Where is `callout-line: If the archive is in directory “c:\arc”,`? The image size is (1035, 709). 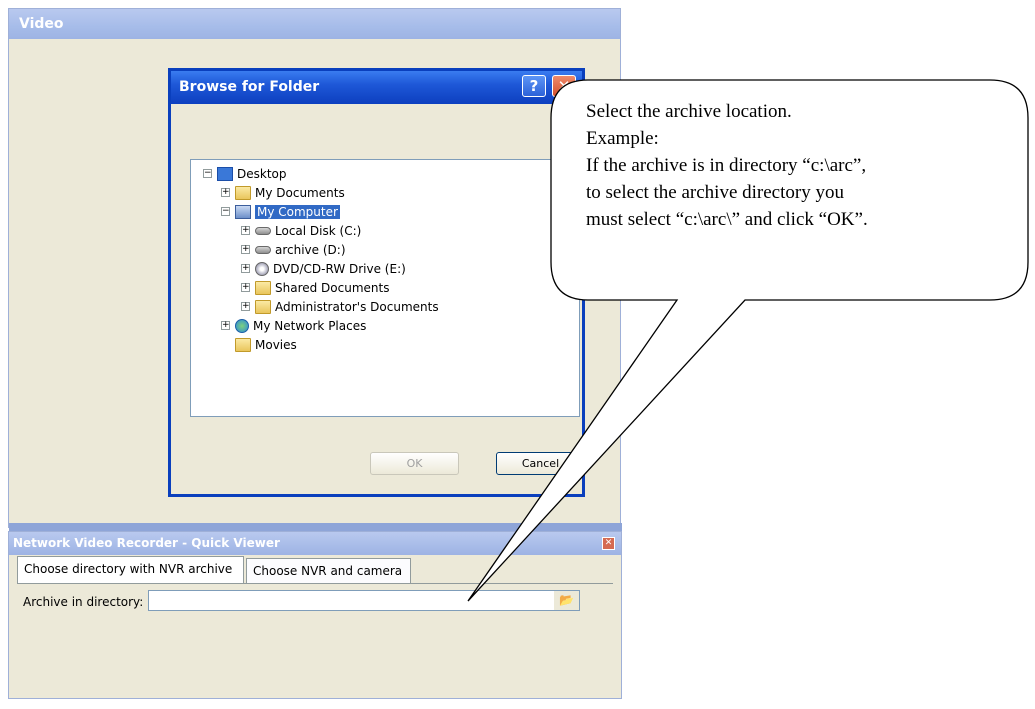
callout-line: If the archive is in directory “c:\arc”, is located at coordinates (726, 165).